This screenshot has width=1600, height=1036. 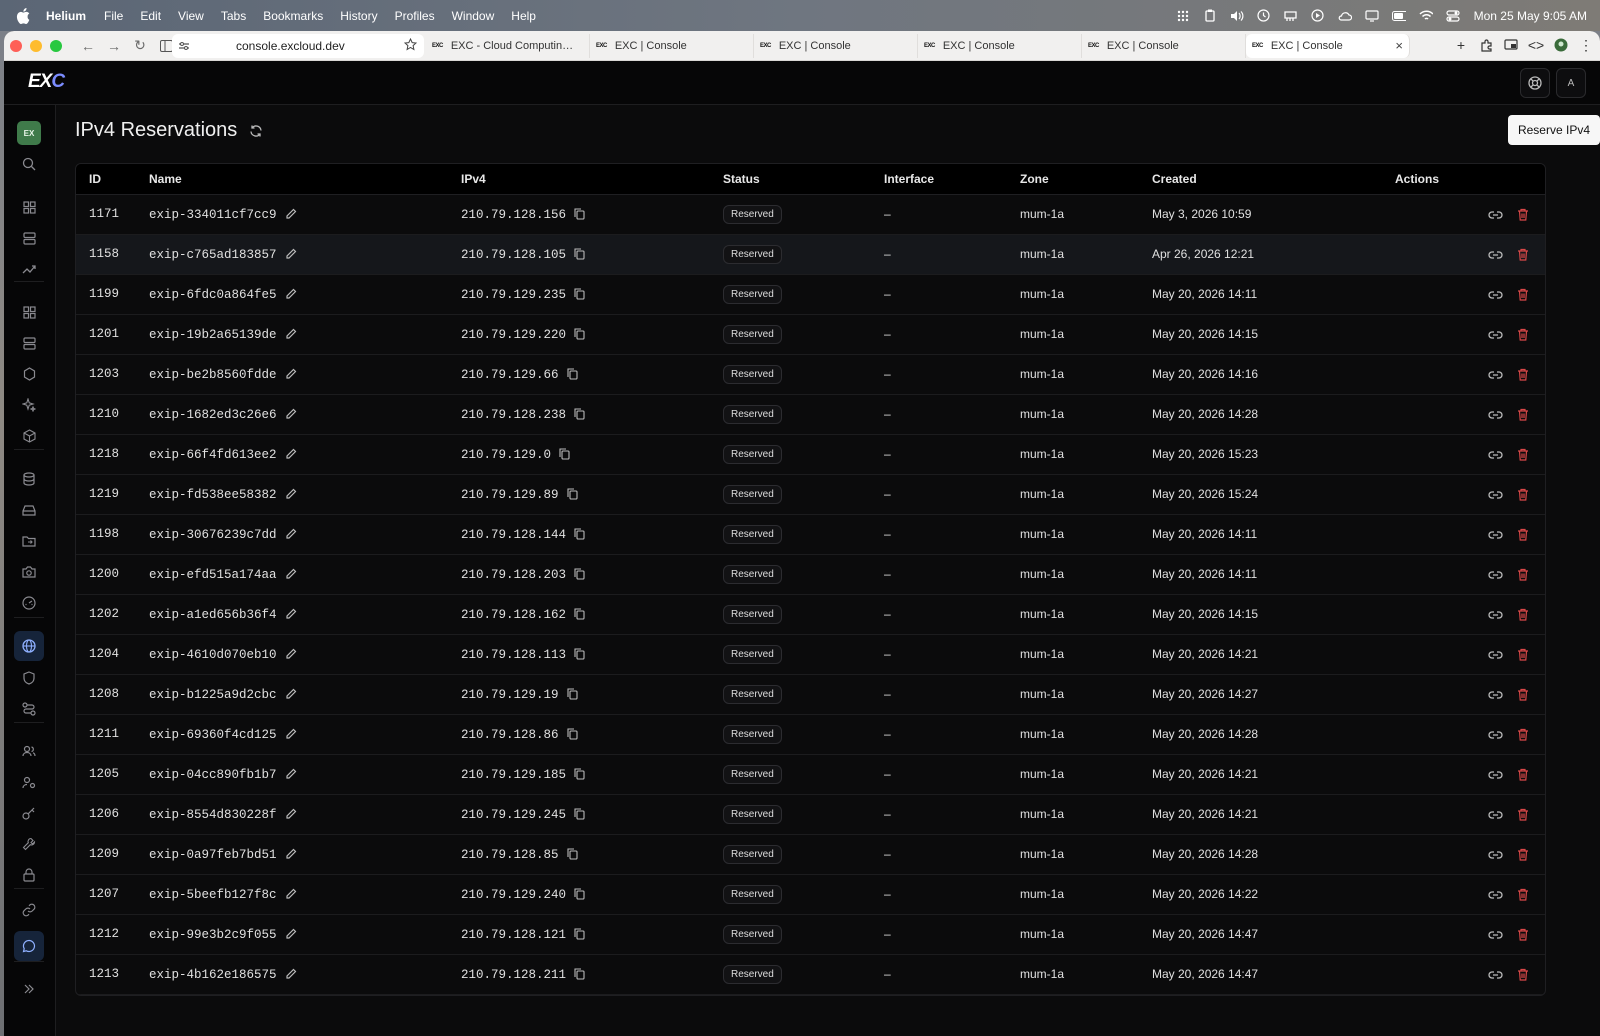 I want to click on clipboard-icon, so click(x=1210, y=16).